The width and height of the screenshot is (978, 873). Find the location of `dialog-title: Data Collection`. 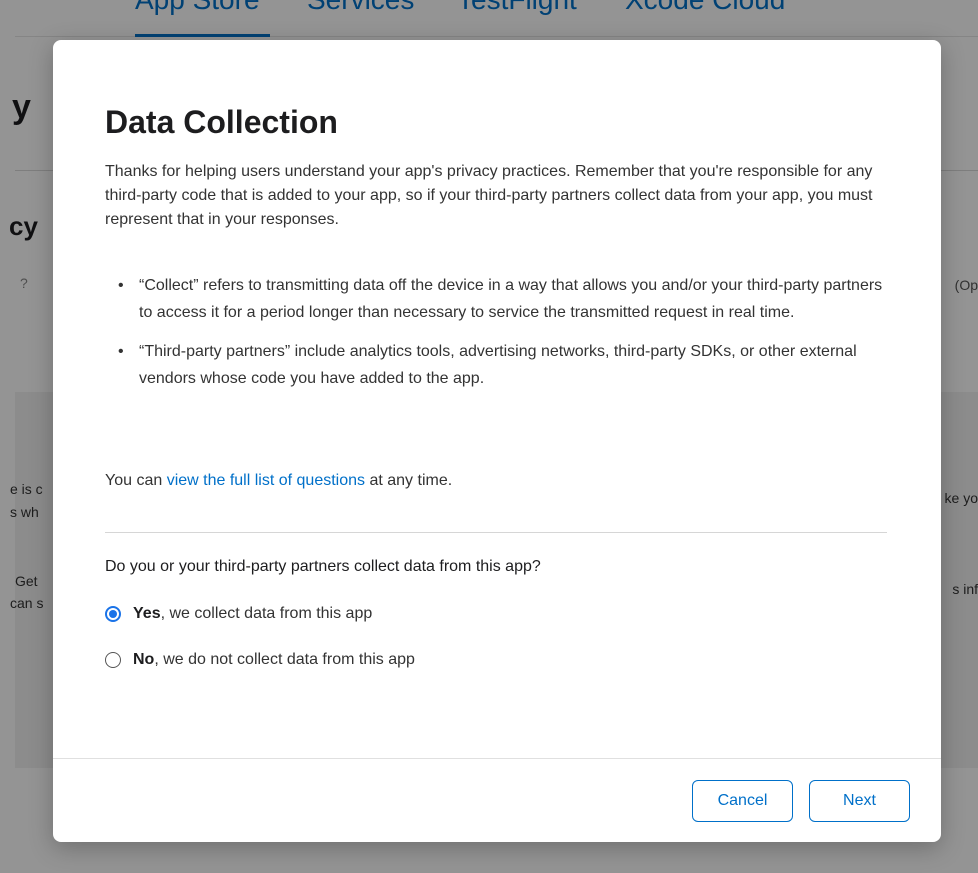

dialog-title: Data Collection is located at coordinates (221, 122).